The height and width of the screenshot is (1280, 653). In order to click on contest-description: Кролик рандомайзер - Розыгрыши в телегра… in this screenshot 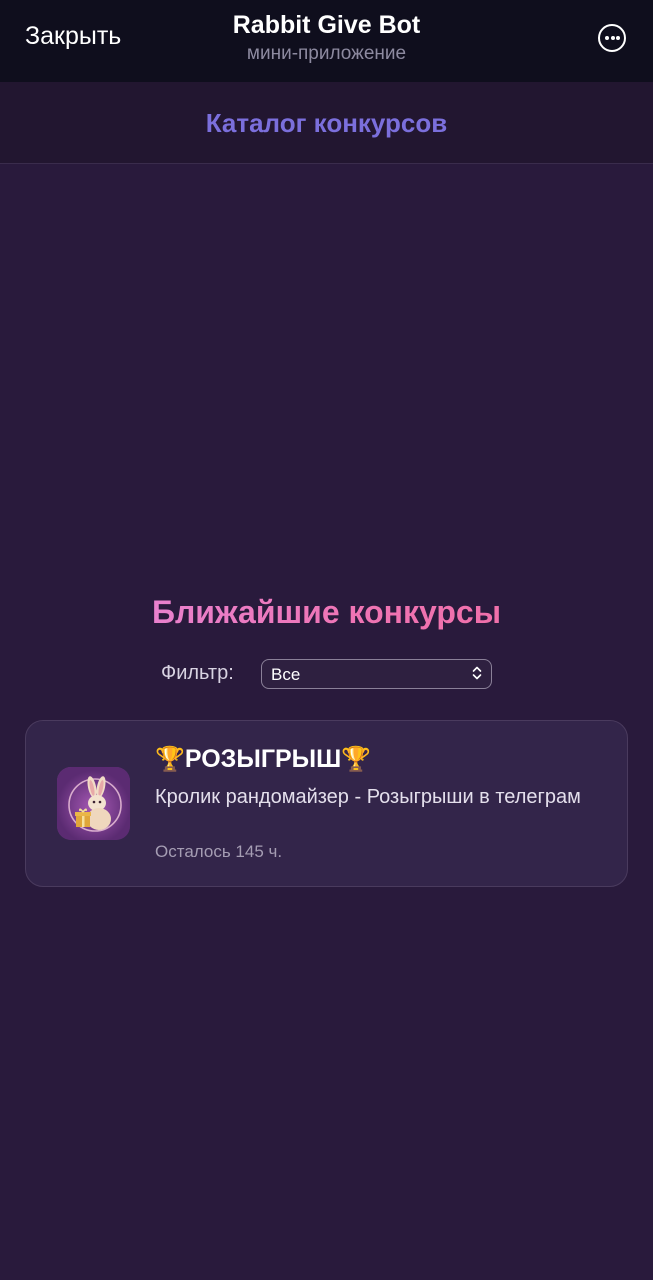, I will do `click(368, 797)`.